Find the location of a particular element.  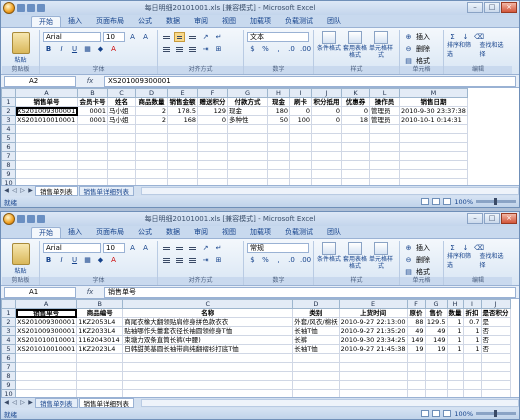

header-cell: 商品数量 is located at coordinates (151, 102).